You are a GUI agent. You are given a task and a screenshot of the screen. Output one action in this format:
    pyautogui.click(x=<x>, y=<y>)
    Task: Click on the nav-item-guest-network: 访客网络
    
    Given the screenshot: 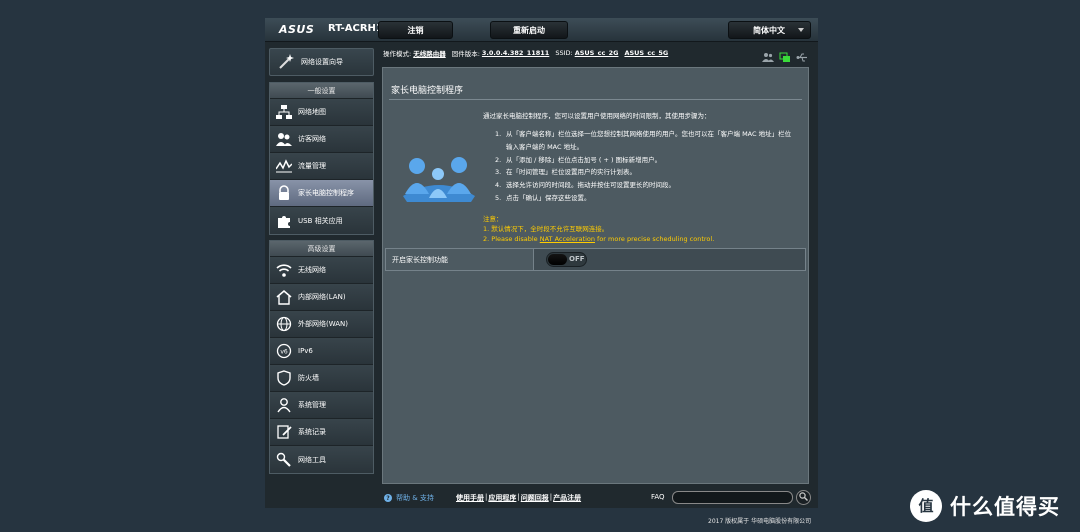 What is the action you would take?
    pyautogui.click(x=321, y=139)
    